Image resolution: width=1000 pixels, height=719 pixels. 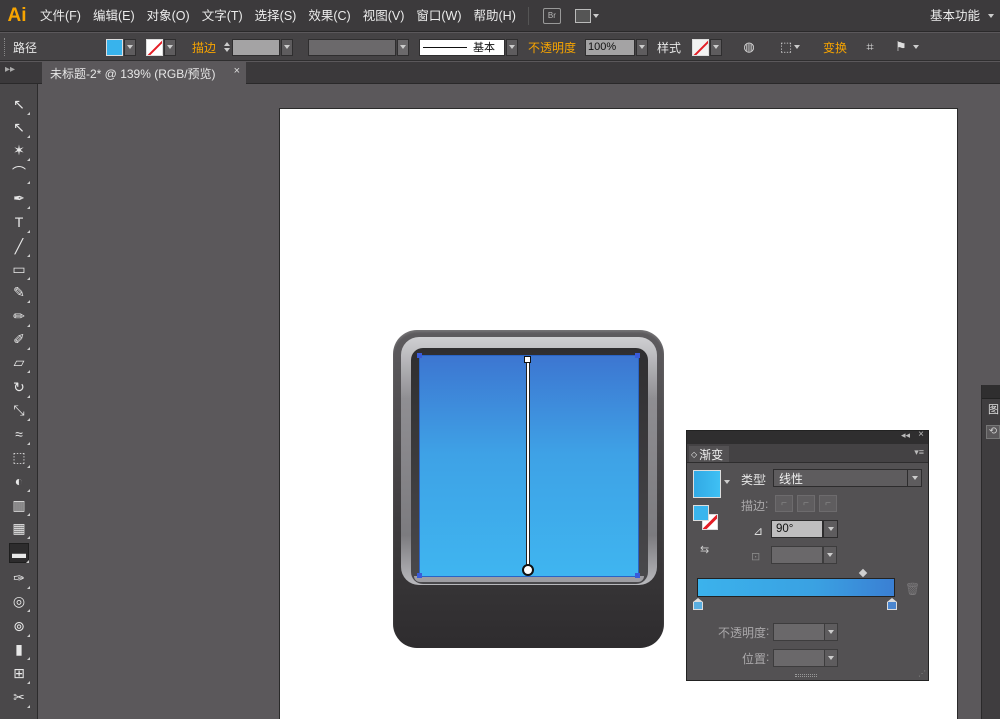 What do you see at coordinates (806, 675) in the screenshot?
I see `panel-resize-grip` at bounding box center [806, 675].